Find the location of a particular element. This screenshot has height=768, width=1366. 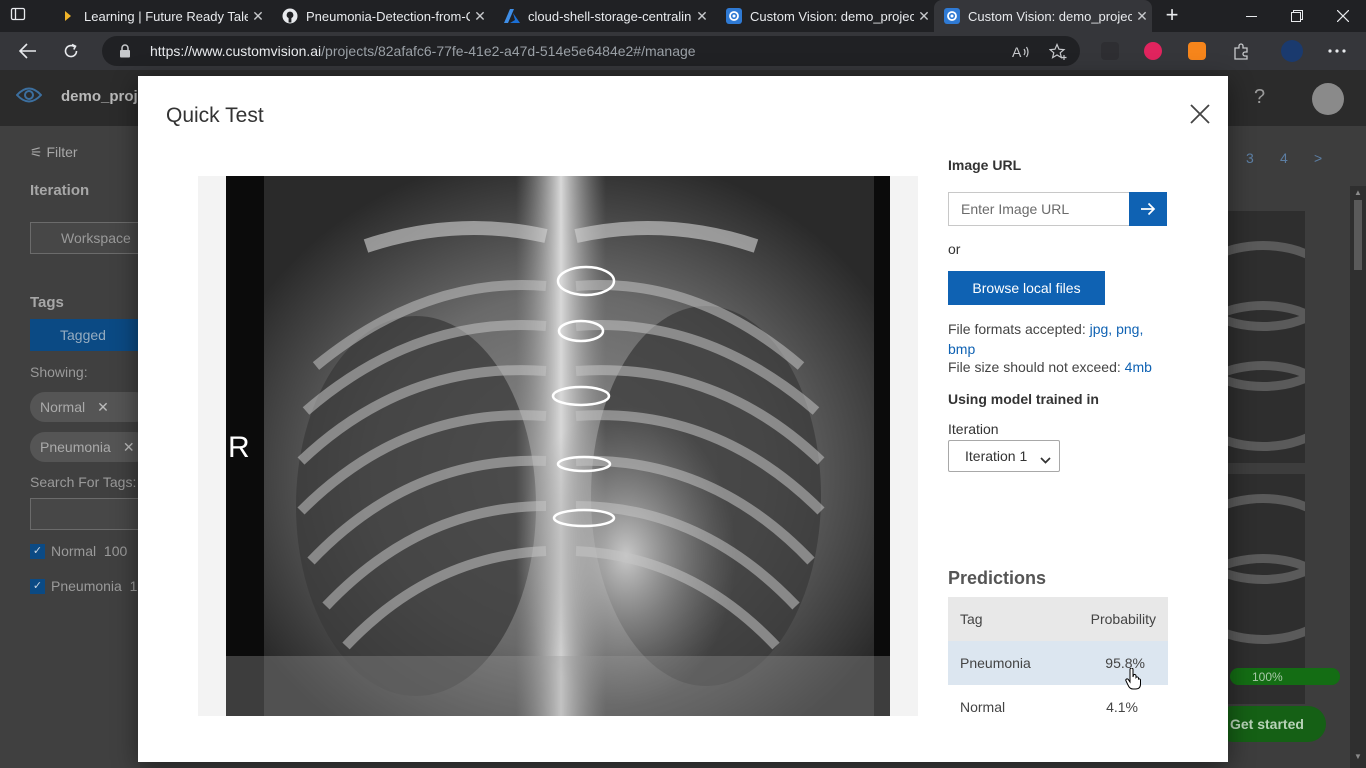

tab-learning: Learning | Future Ready Talen ✕ is located at coordinates (159, 16).